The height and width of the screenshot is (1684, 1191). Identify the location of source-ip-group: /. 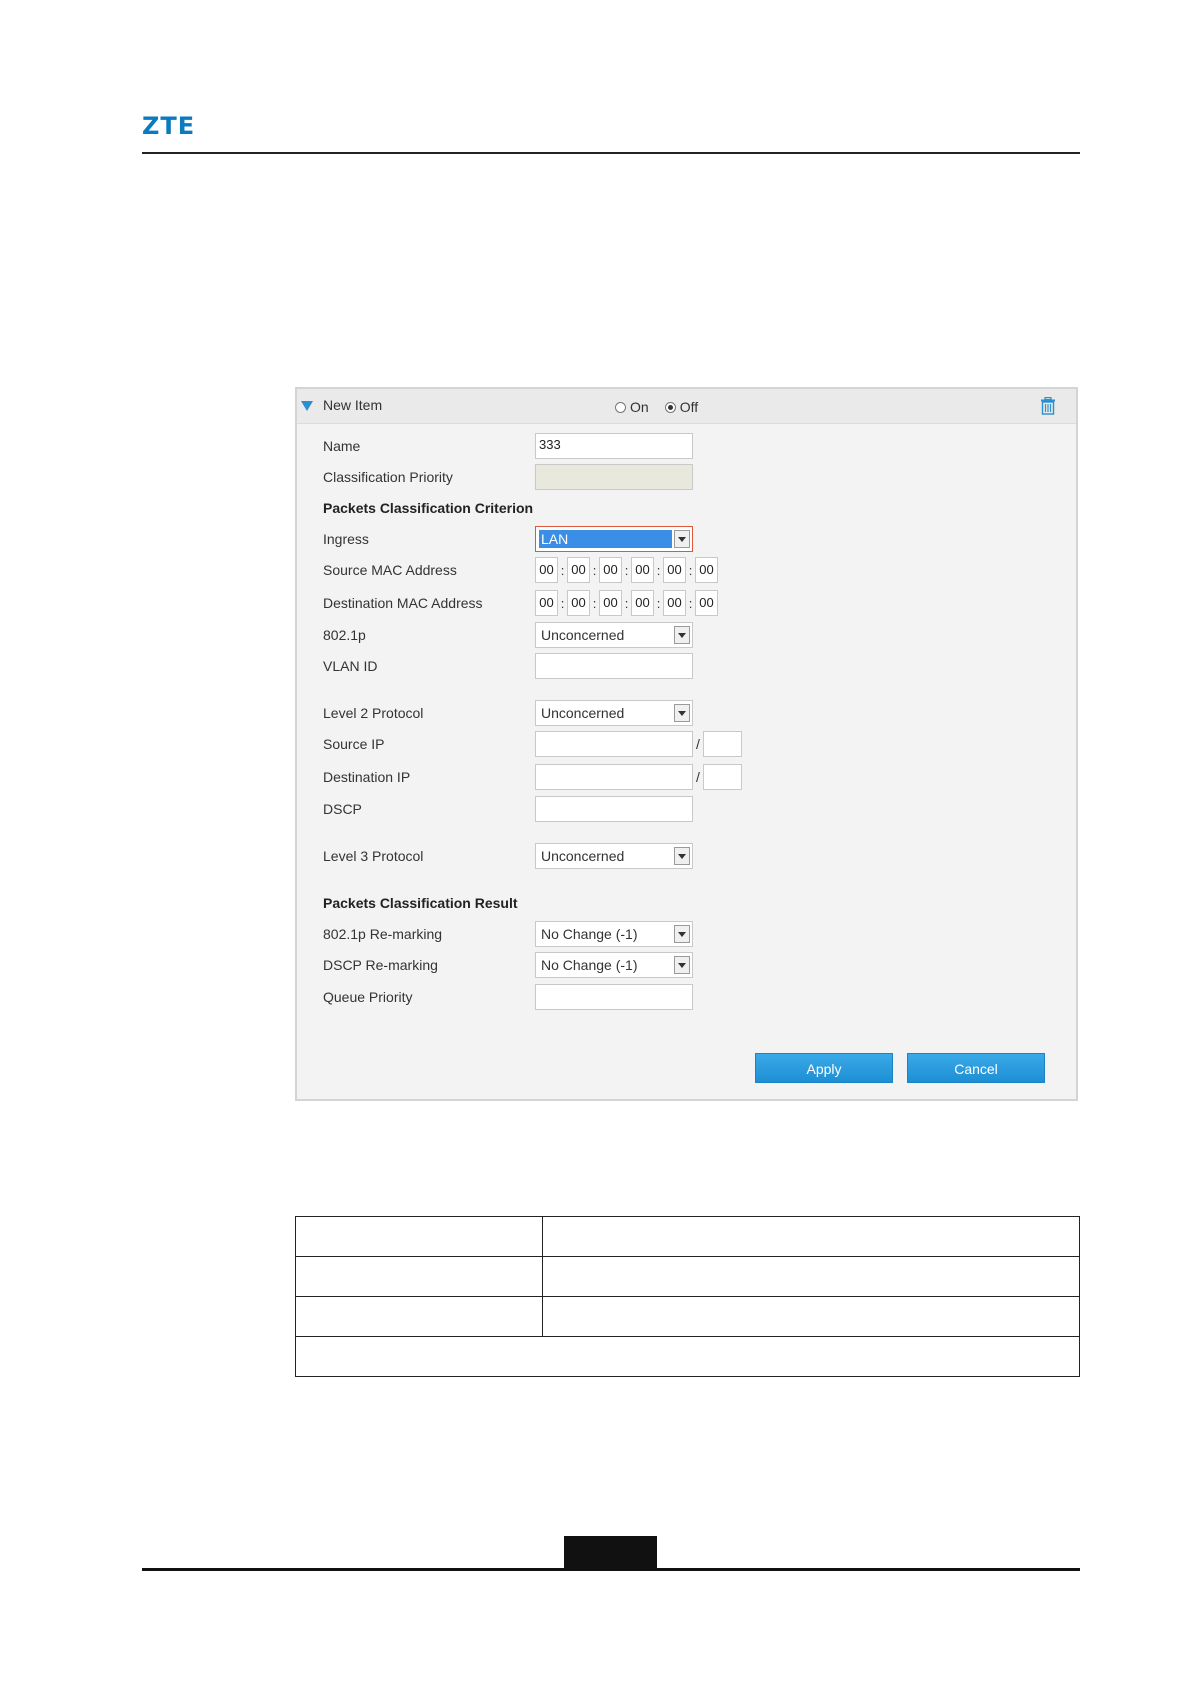
(638, 744).